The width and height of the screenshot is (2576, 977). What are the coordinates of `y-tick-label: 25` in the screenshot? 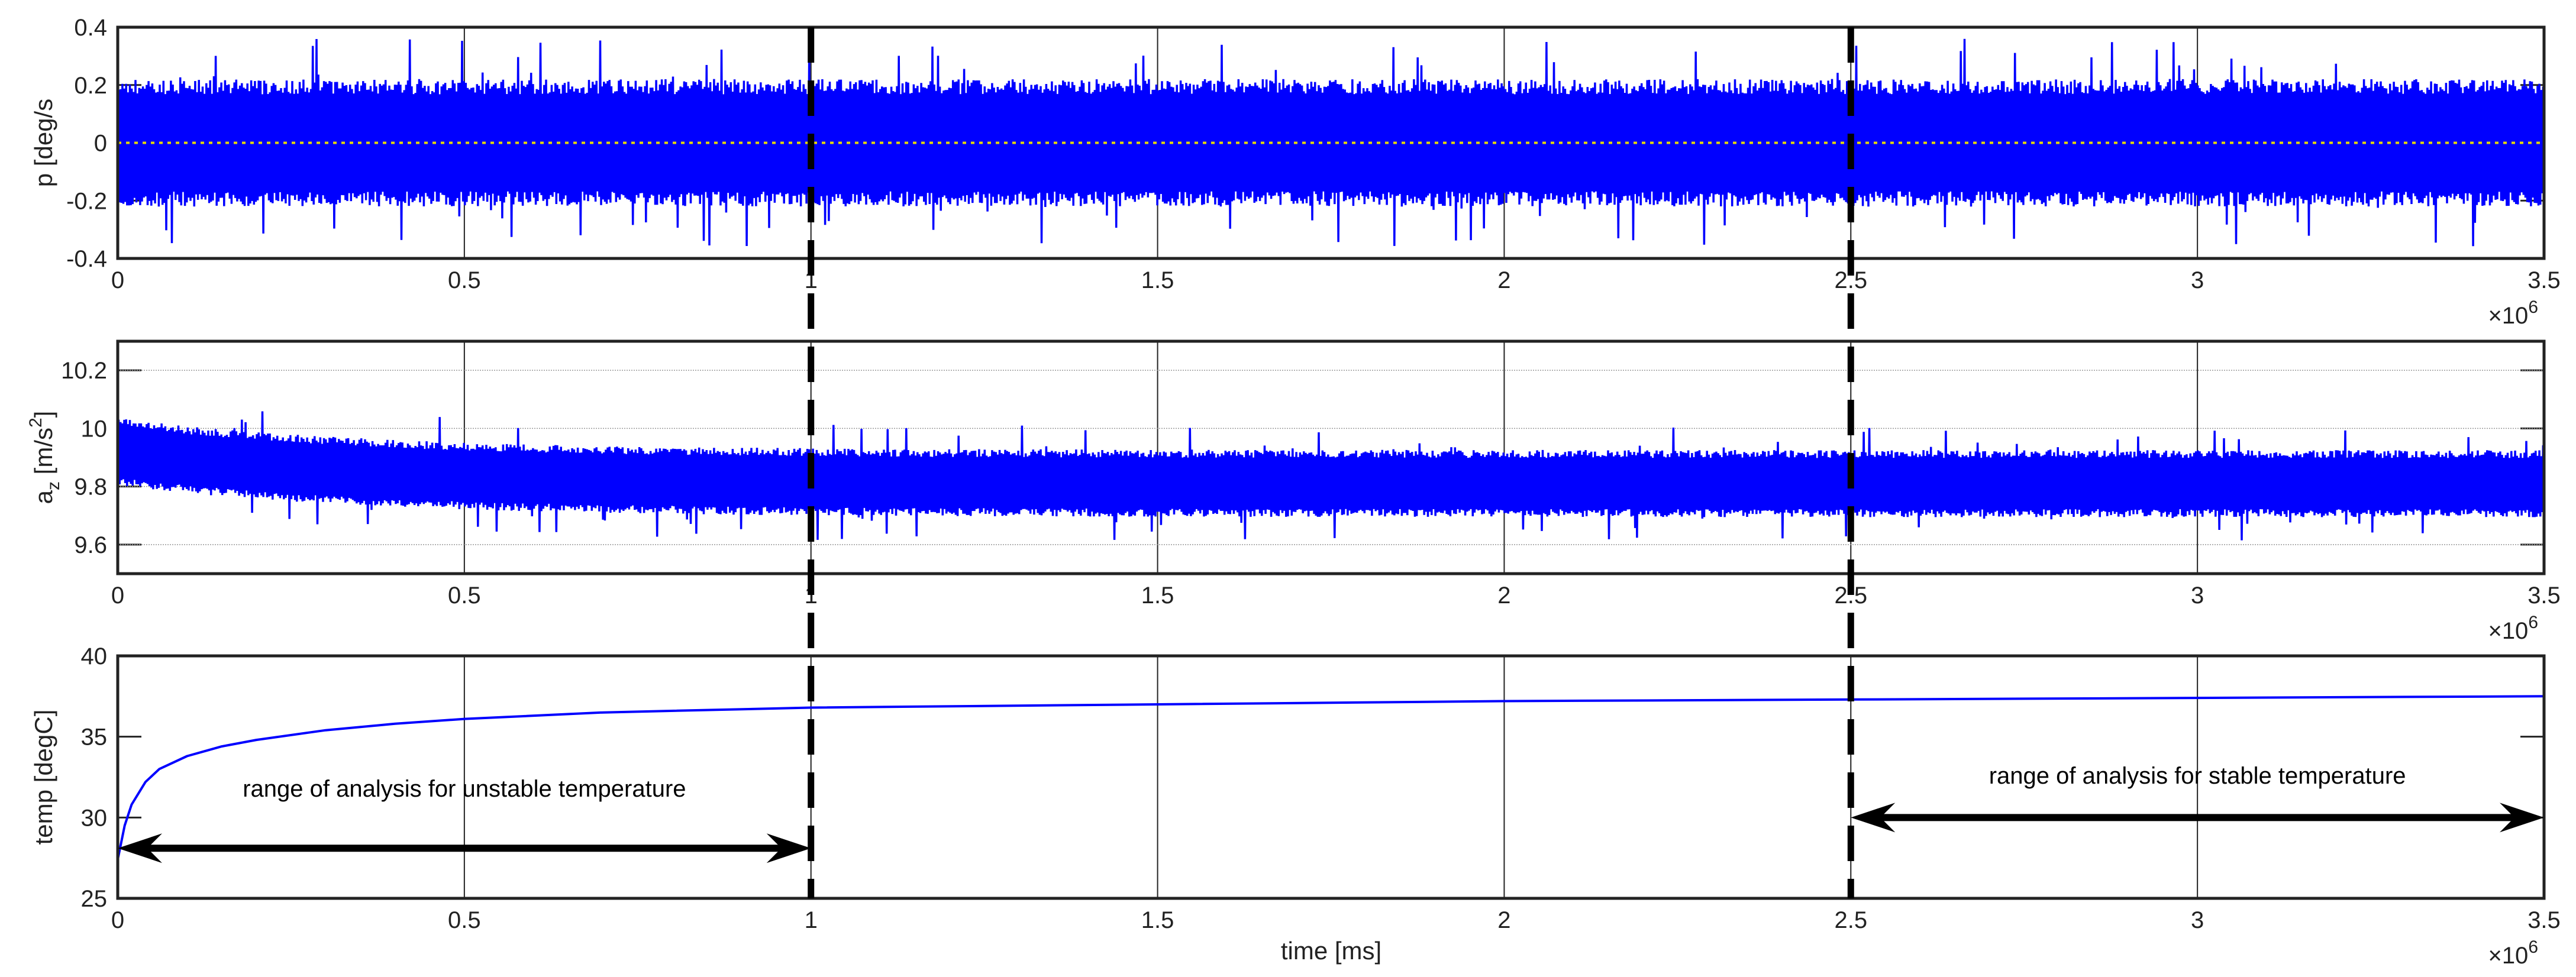 It's located at (94, 899).